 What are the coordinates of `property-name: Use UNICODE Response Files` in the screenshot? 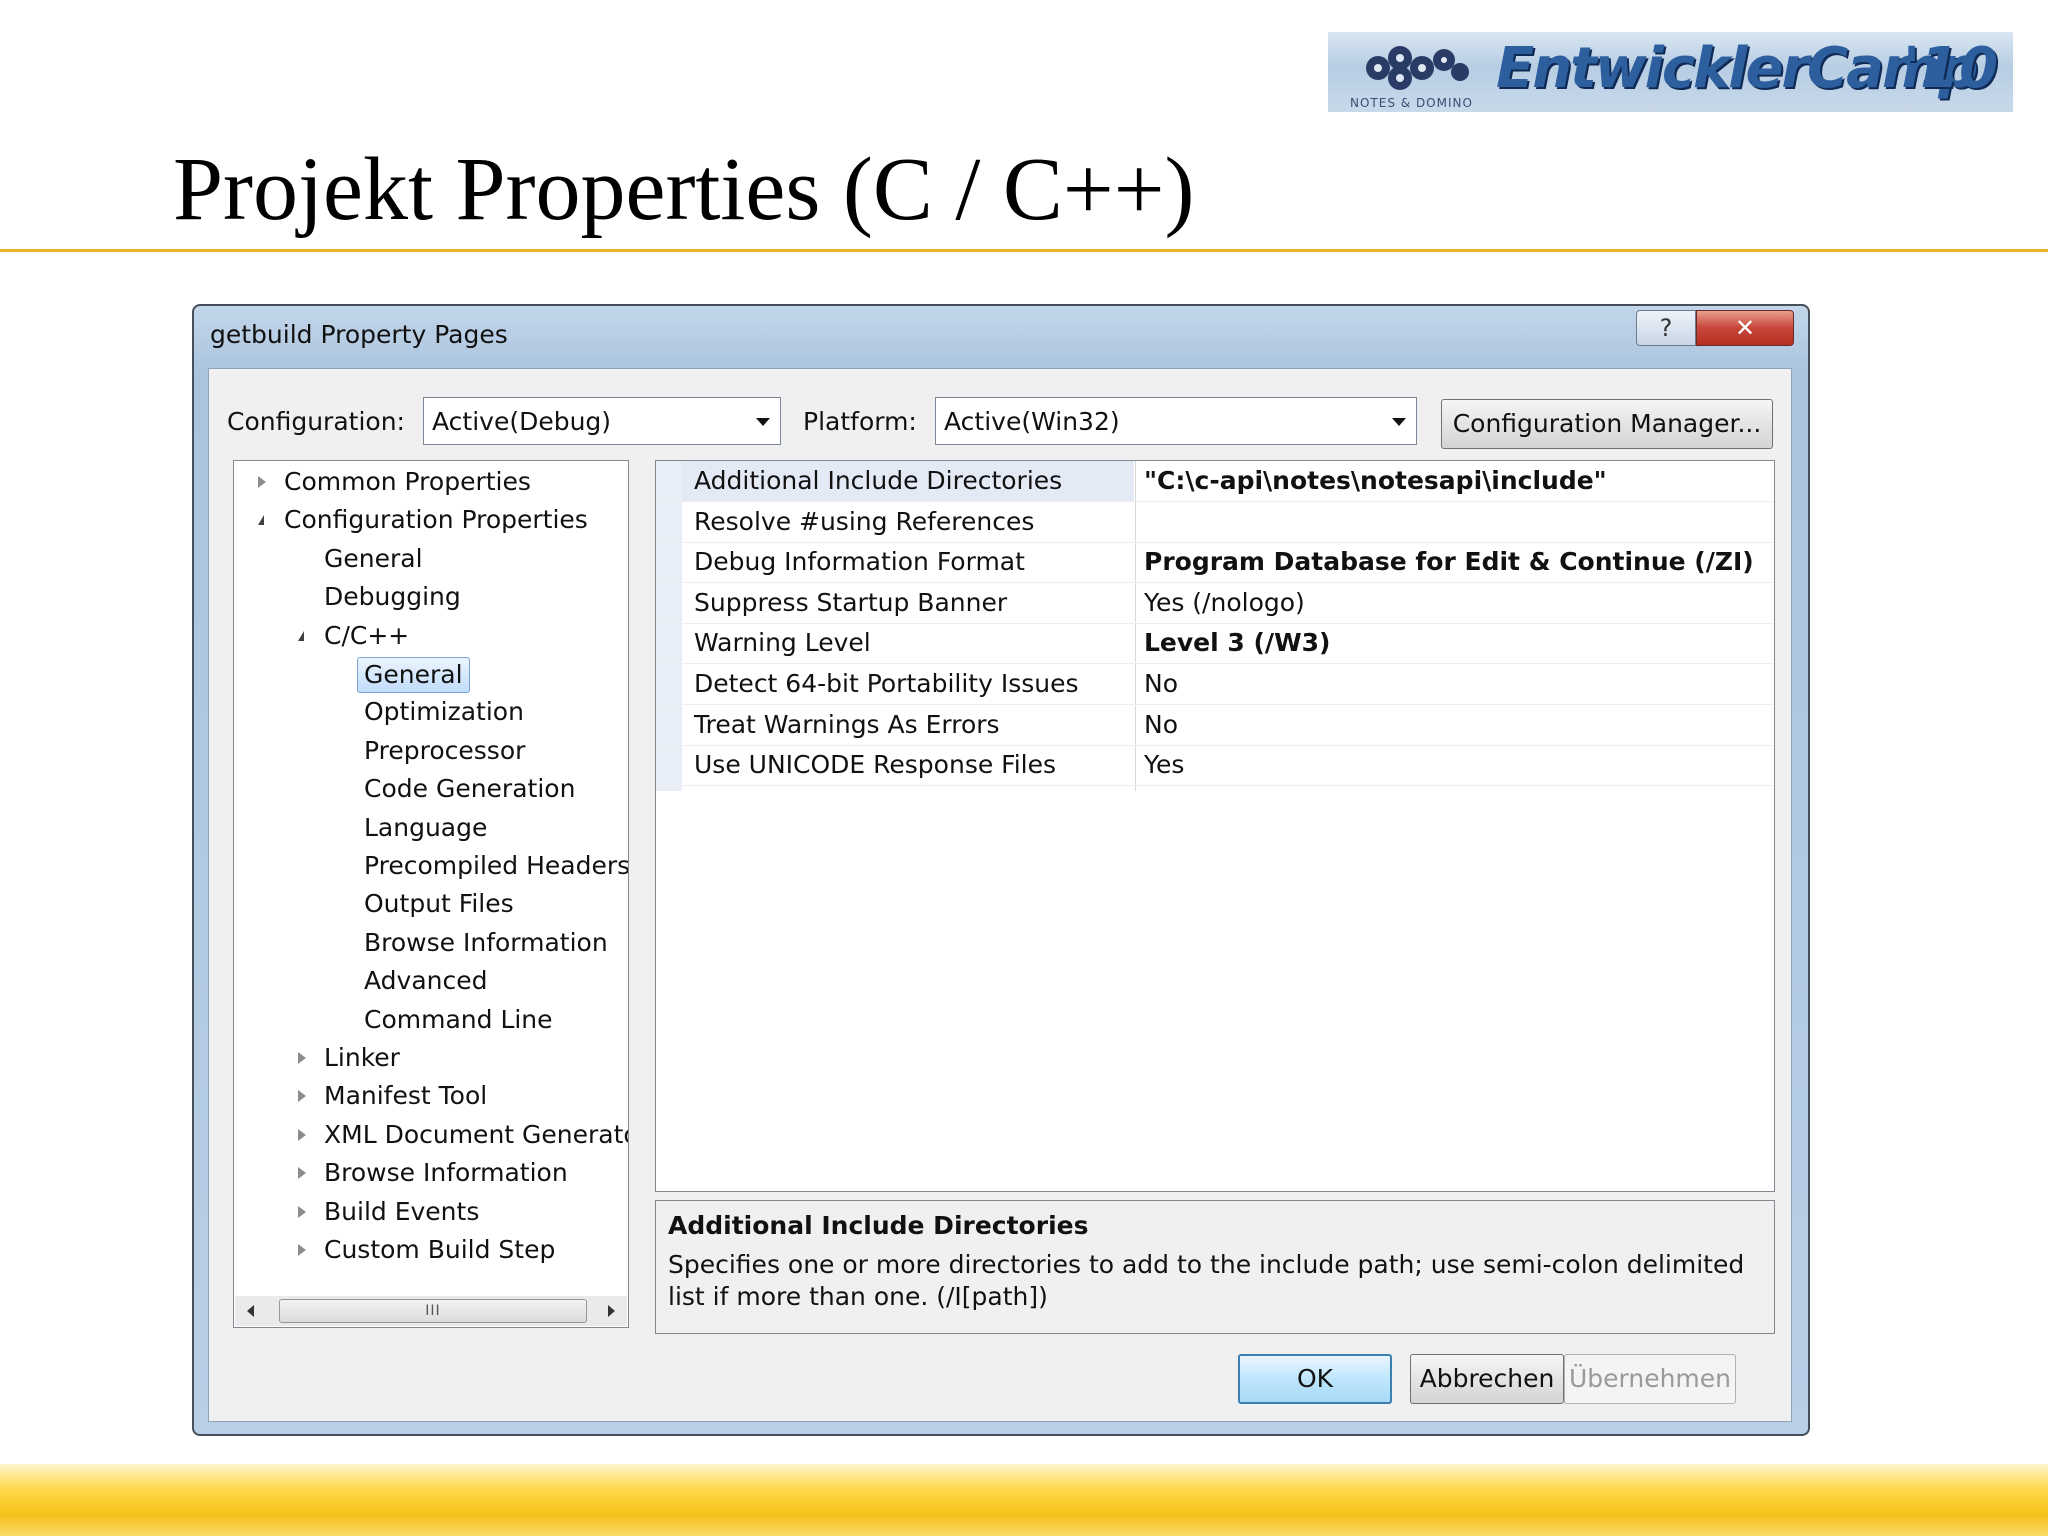 It's located at (875, 765).